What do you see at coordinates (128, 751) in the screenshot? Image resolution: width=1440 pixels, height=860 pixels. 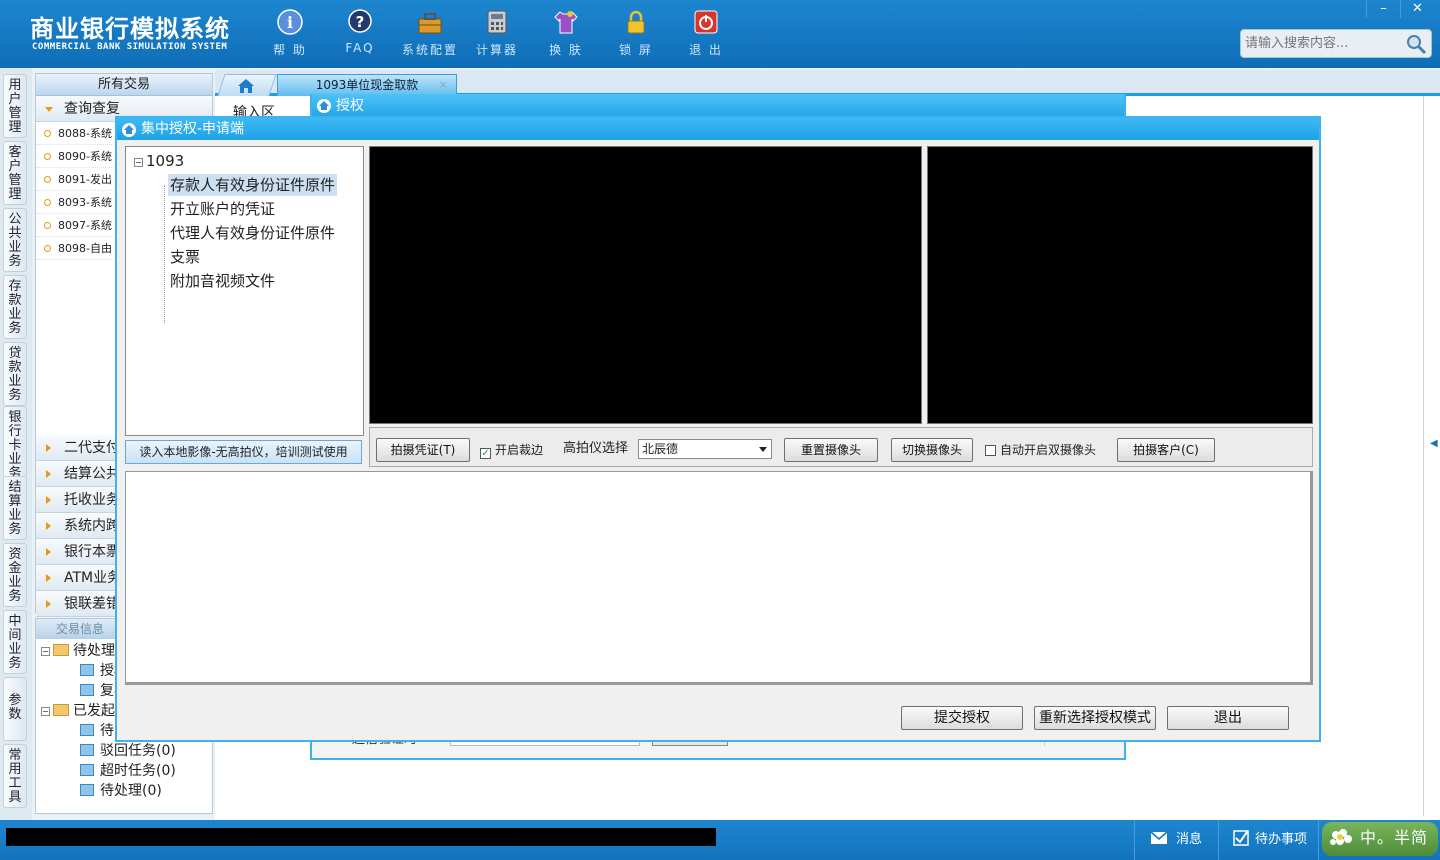 I see `tree-node-rejected: 驳回任务(0)` at bounding box center [128, 751].